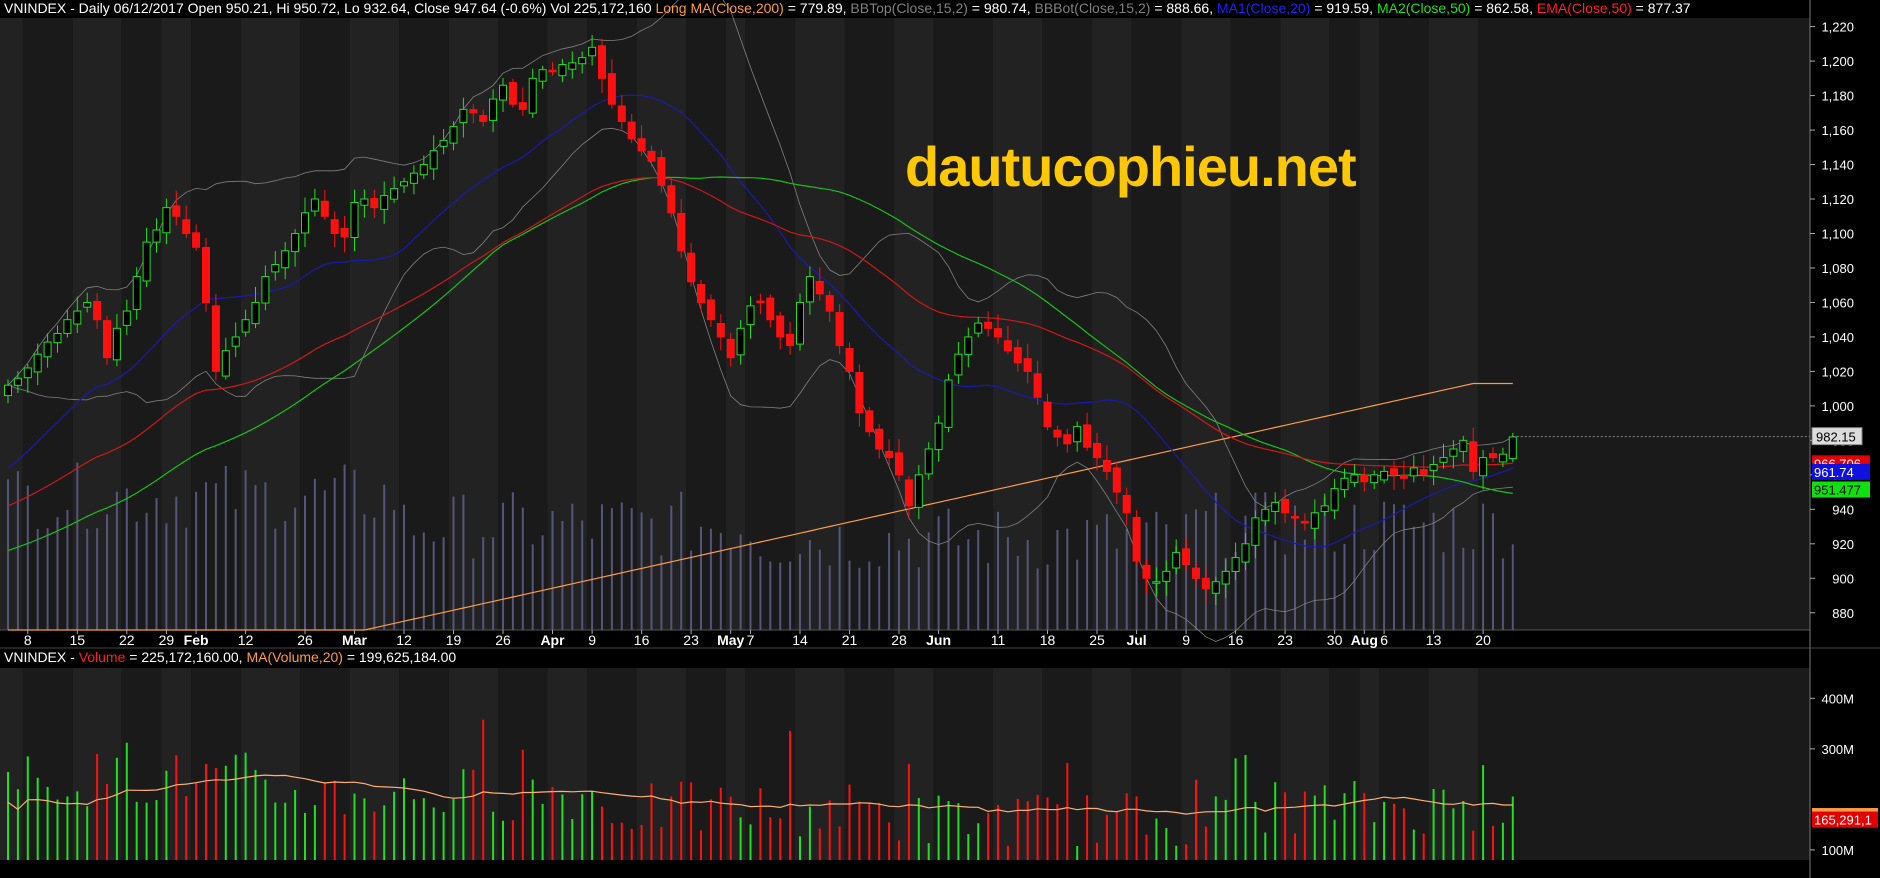  Describe the element at coordinates (1048, 640) in the screenshot. I see `date-tick-label: 18` at that location.